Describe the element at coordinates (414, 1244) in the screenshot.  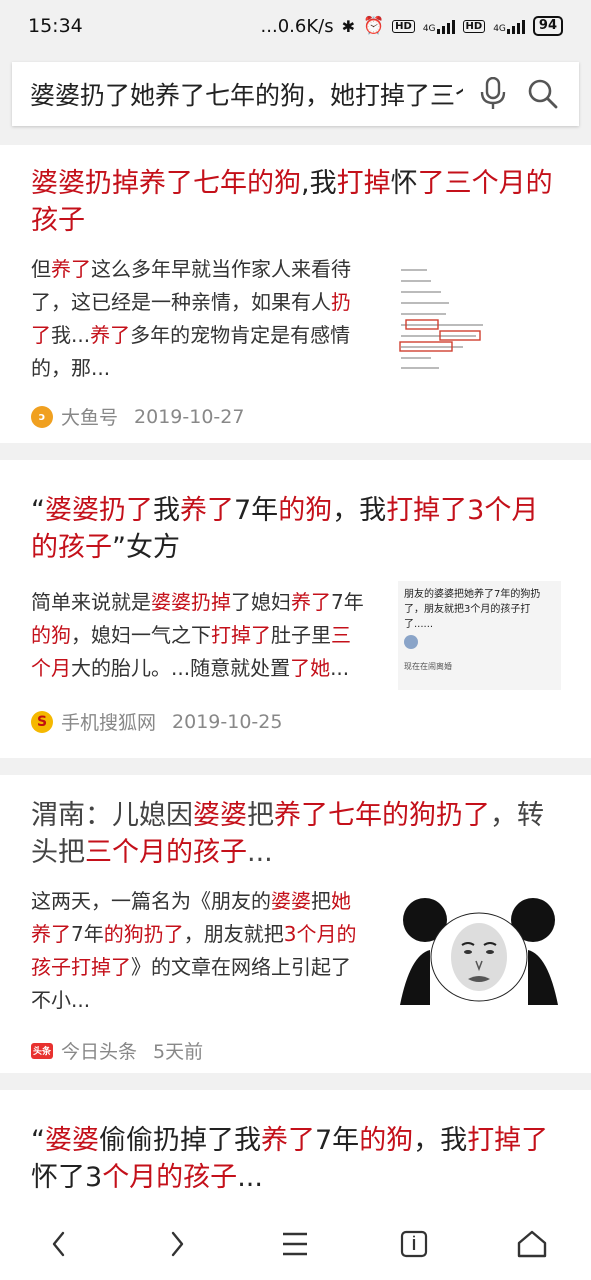
I see `tabs-icon` at that location.